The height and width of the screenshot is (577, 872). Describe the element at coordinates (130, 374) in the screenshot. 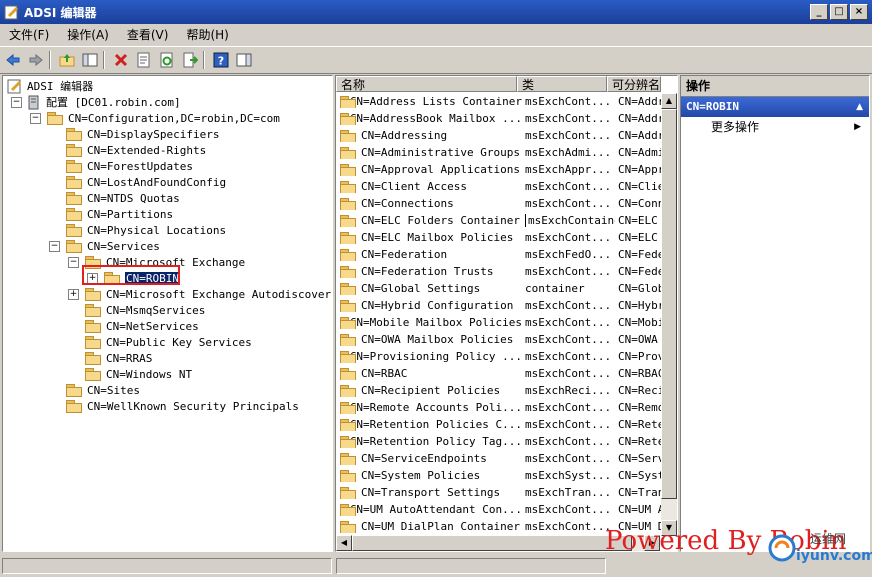

I see `tree-node-windows-nt: CN=Windows NT` at that location.